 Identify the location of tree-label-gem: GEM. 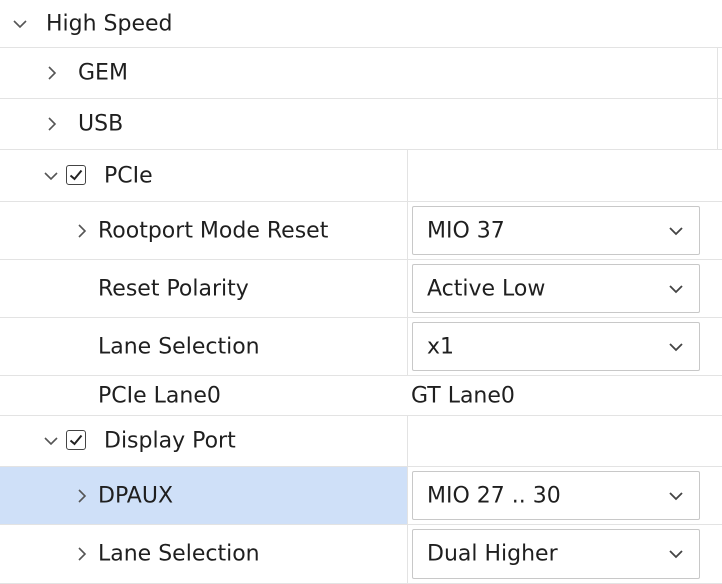
(103, 73).